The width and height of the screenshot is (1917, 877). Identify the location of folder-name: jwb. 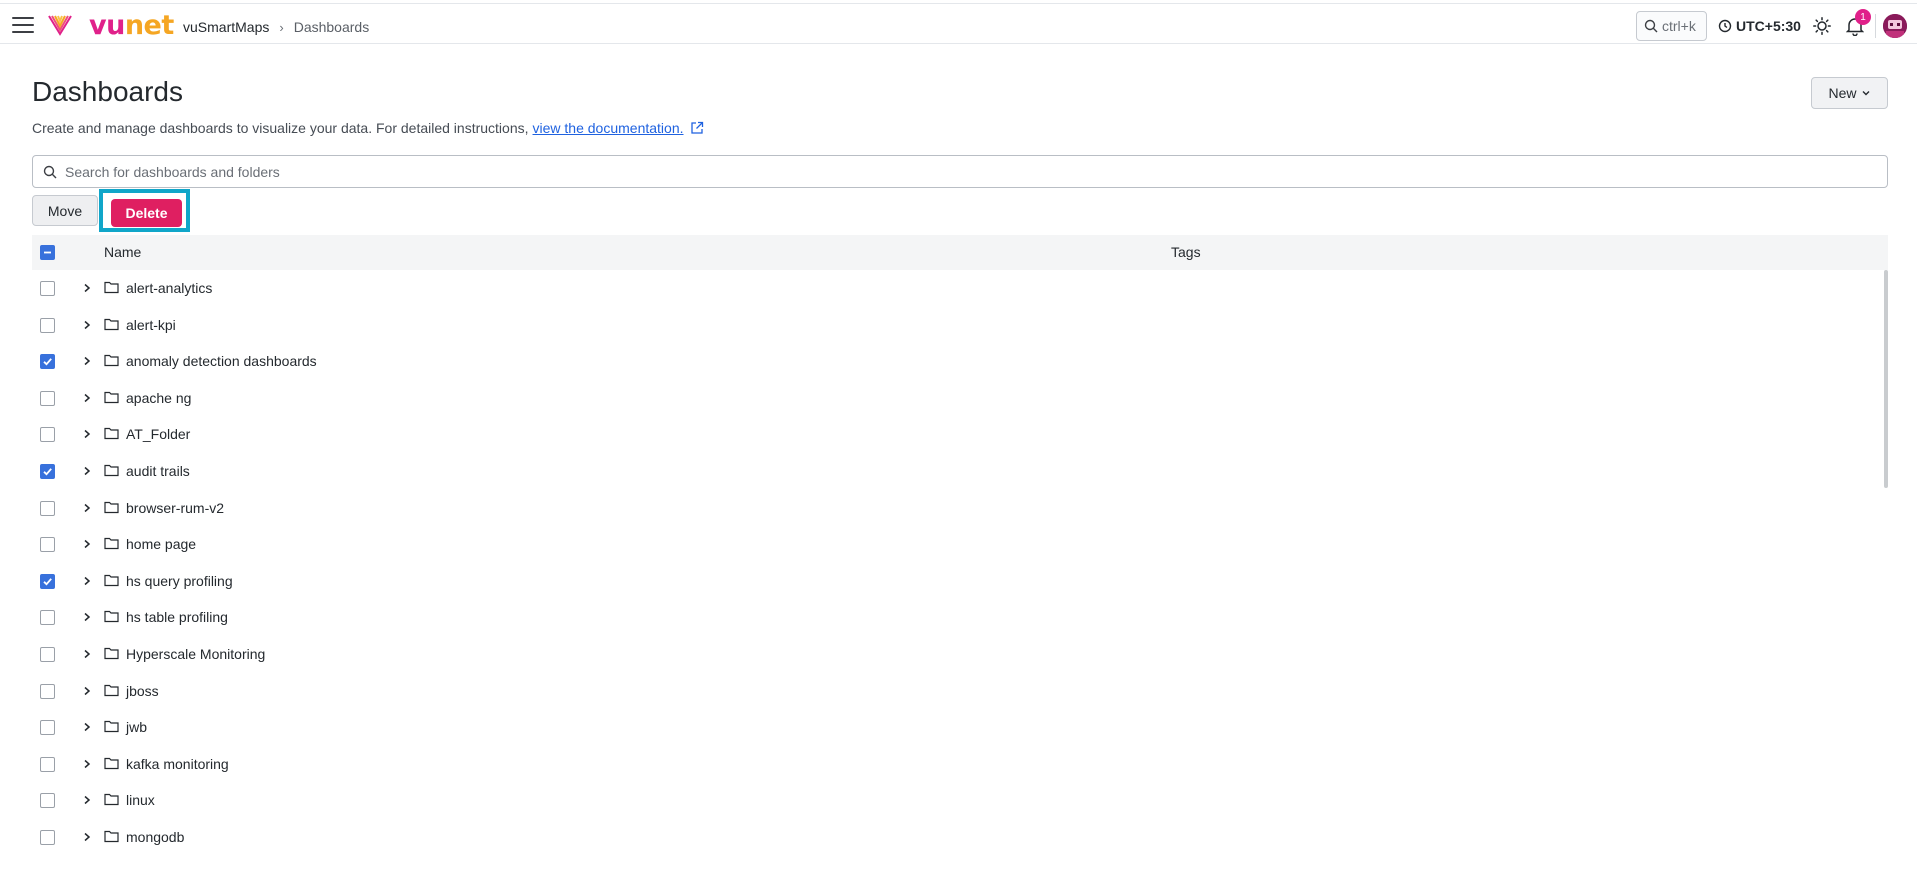
(136, 727).